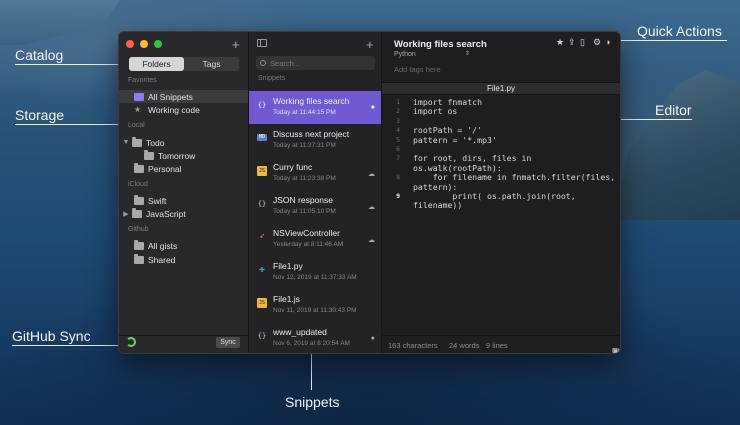  Describe the element at coordinates (262, 269) in the screenshot. I see `python-icon: ✚` at that location.